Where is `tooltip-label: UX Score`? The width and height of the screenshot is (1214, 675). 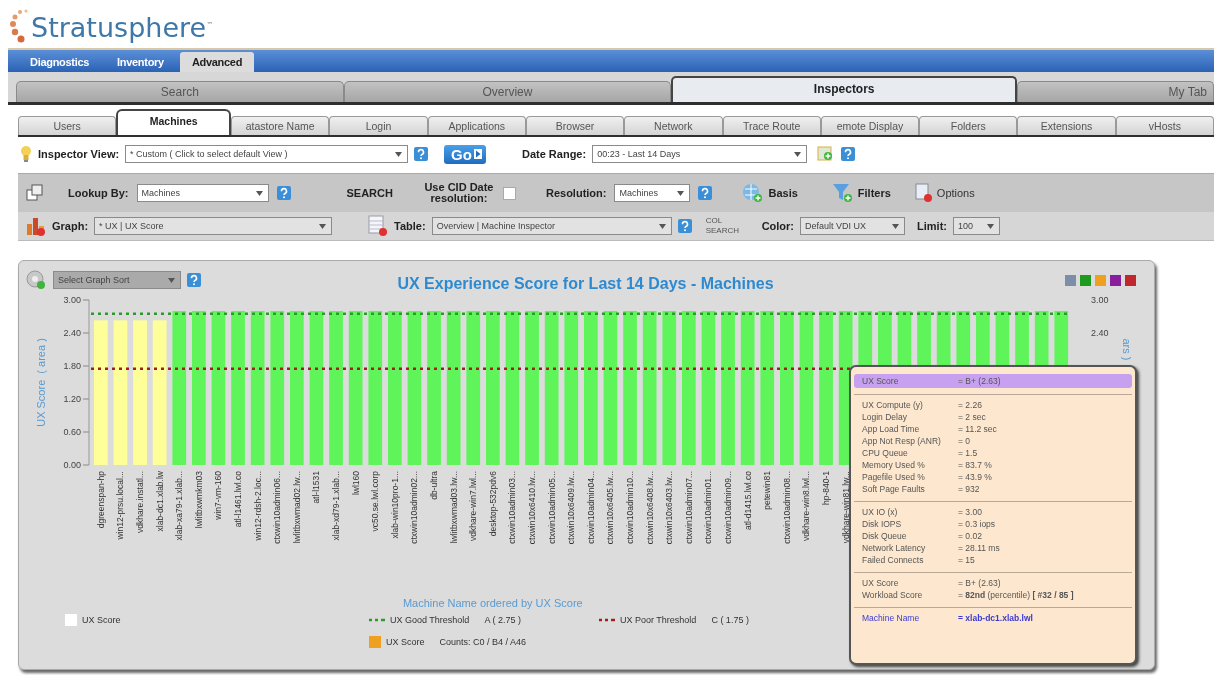
tooltip-label: UX Score is located at coordinates (881, 583).